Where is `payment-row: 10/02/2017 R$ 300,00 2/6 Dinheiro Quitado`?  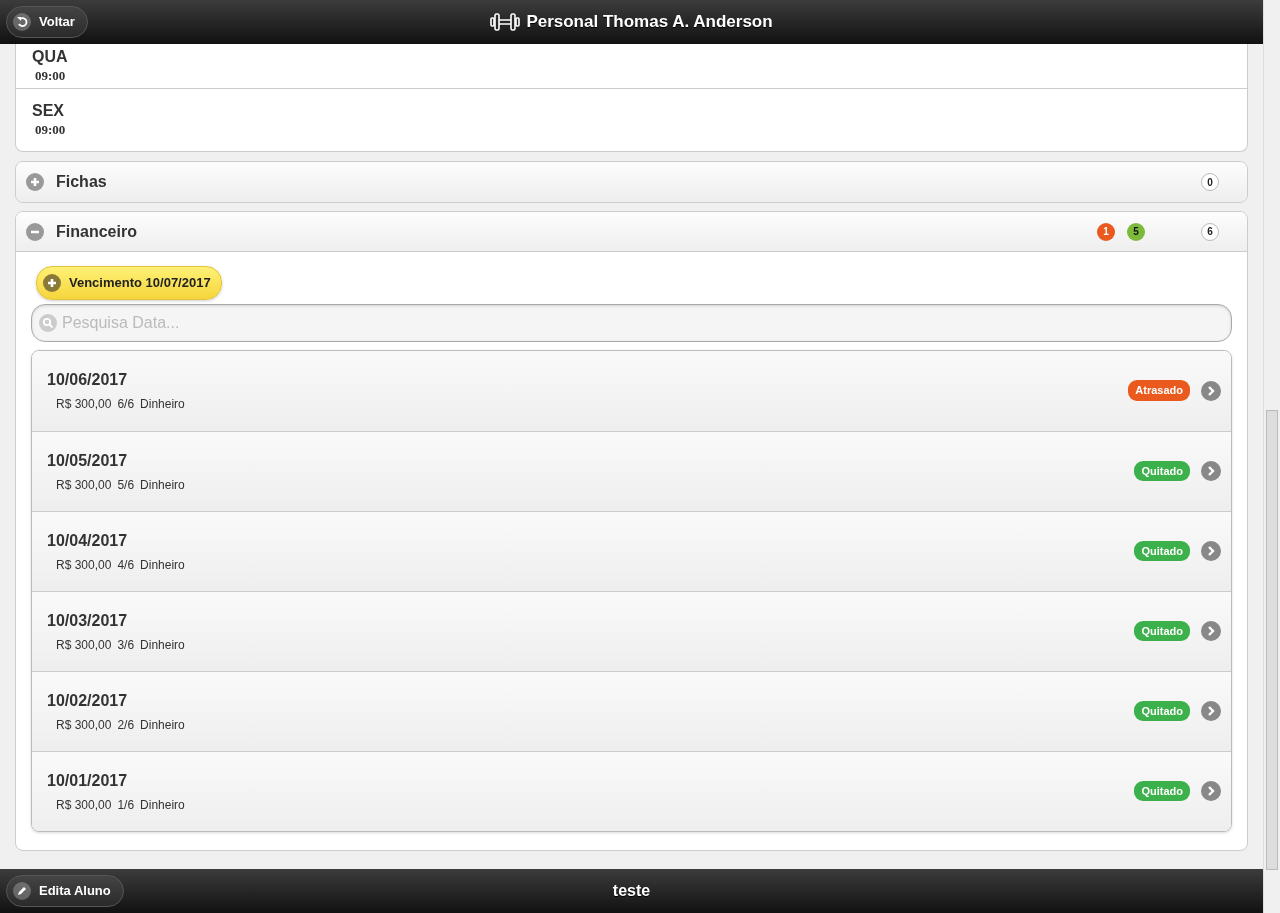
payment-row: 10/02/2017 R$ 300,00 2/6 Dinheiro Quitado is located at coordinates (631, 710).